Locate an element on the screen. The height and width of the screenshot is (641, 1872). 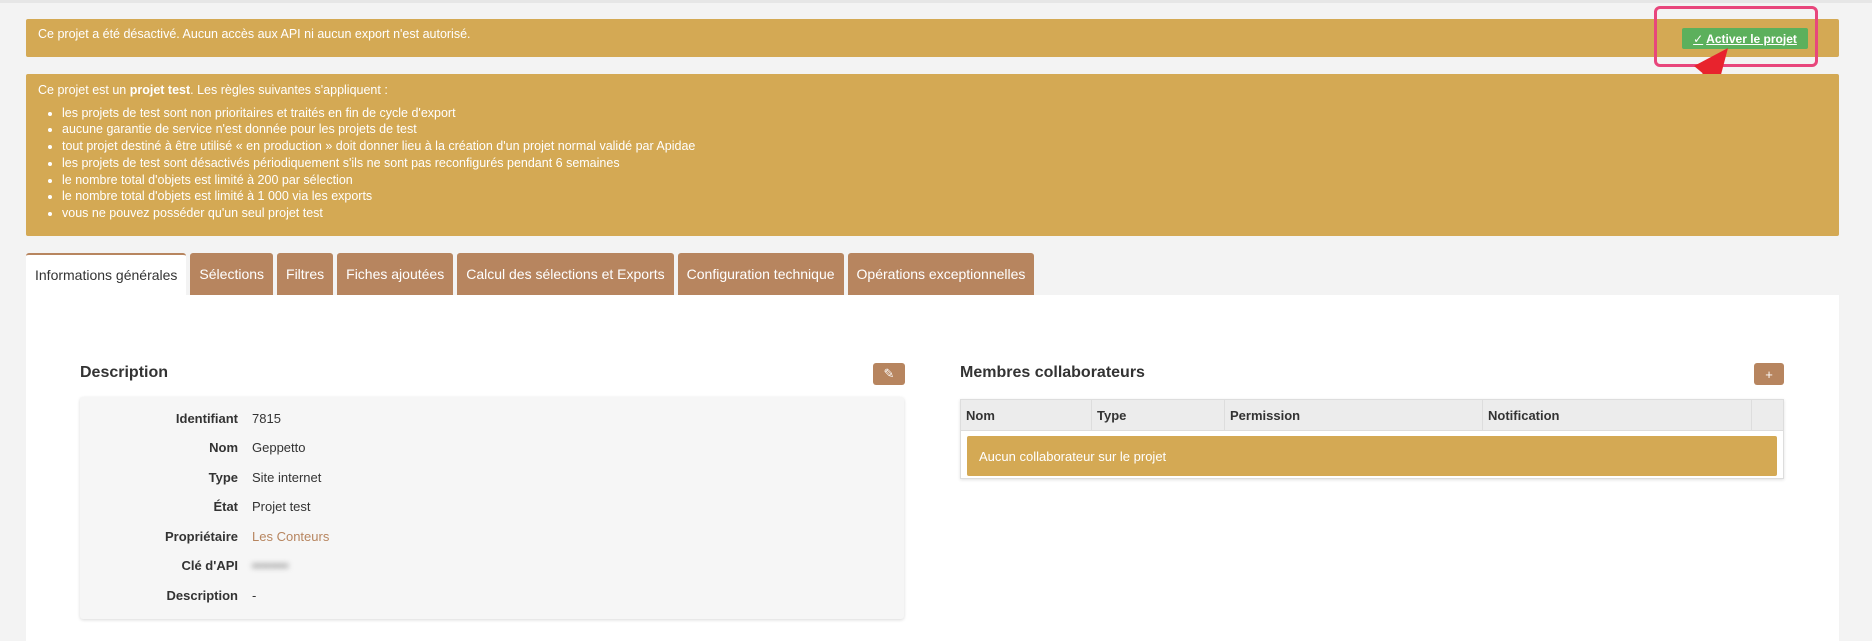
tab-informations-generales: Informations générales is located at coordinates (106, 274).